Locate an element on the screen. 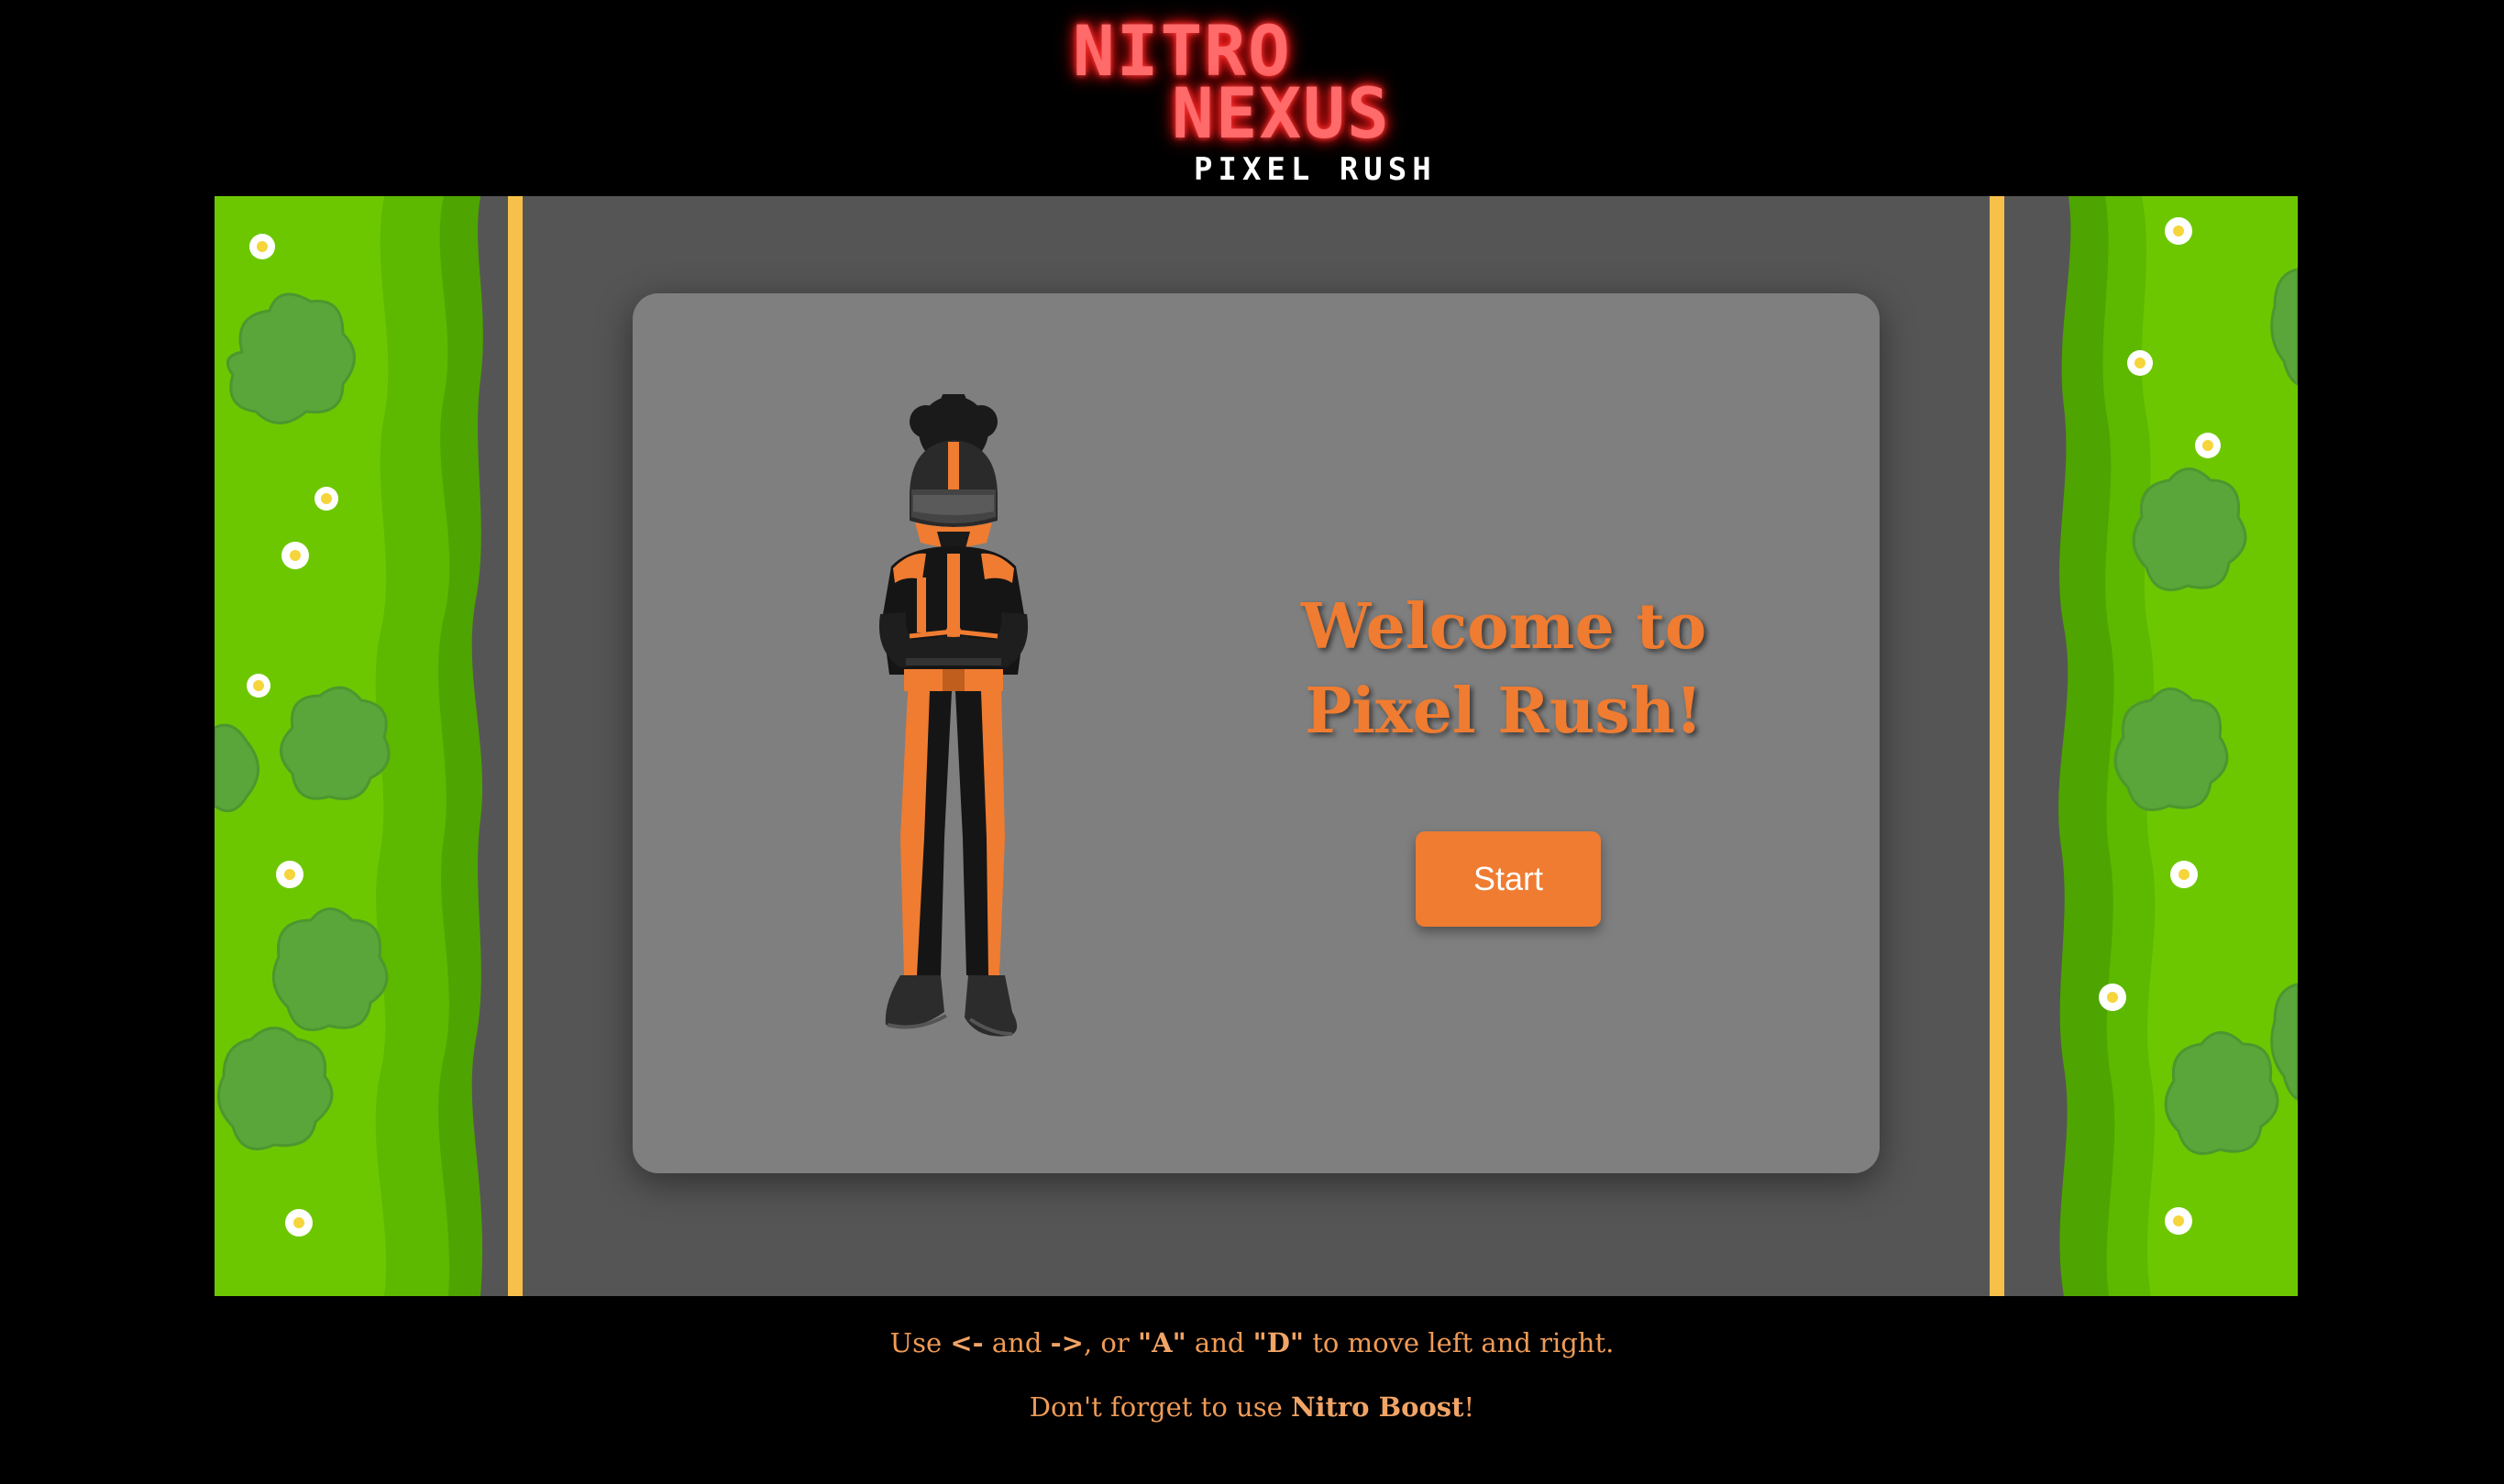 The height and width of the screenshot is (1484, 2504). start-button: Start is located at coordinates (1508, 879).